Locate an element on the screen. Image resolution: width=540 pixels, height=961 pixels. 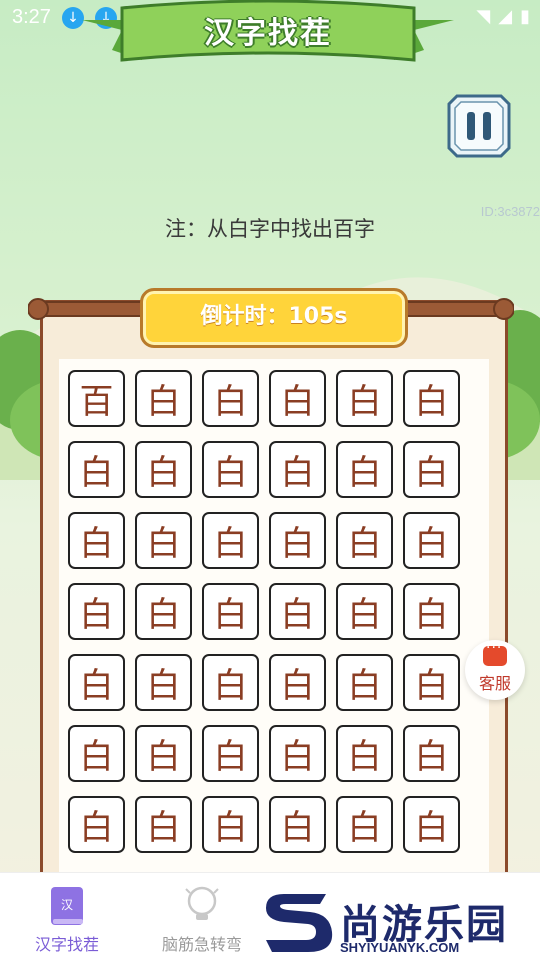
instruction-note: 注：从白字中找出百字 is located at coordinates (270, 229).